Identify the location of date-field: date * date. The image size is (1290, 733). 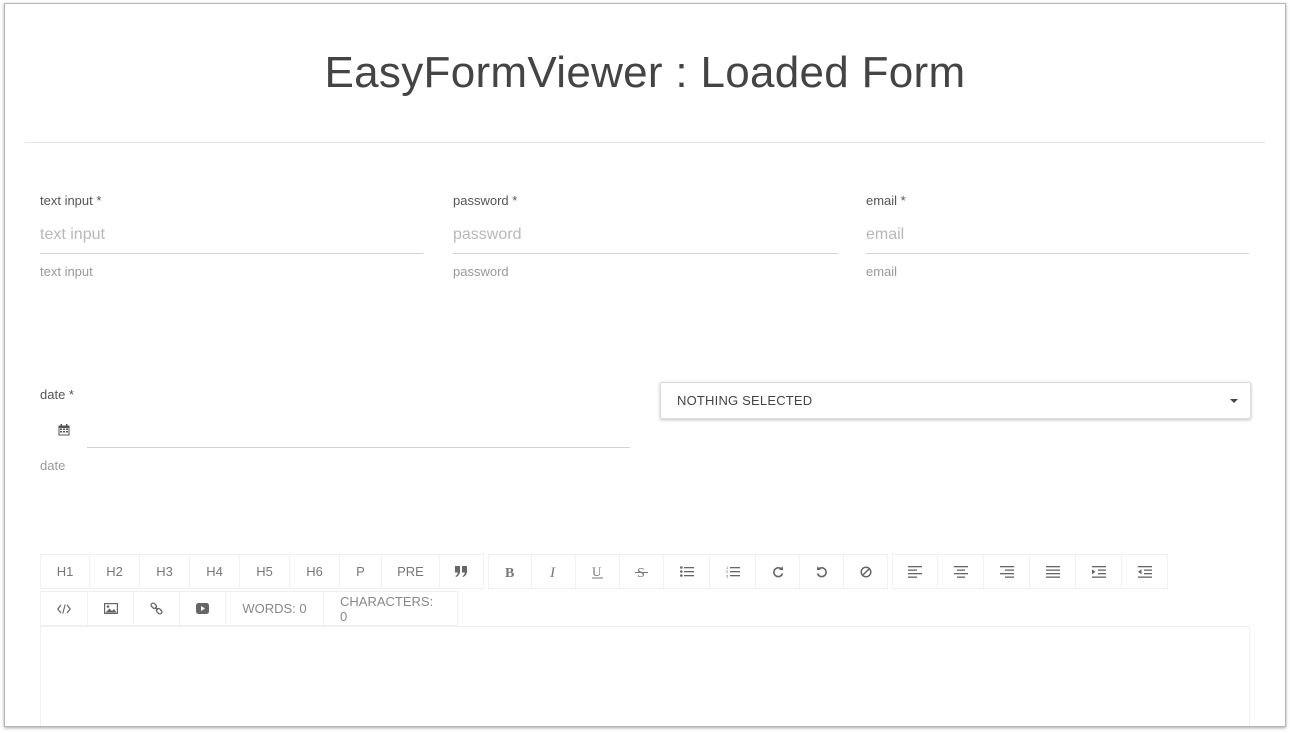
(335, 432).